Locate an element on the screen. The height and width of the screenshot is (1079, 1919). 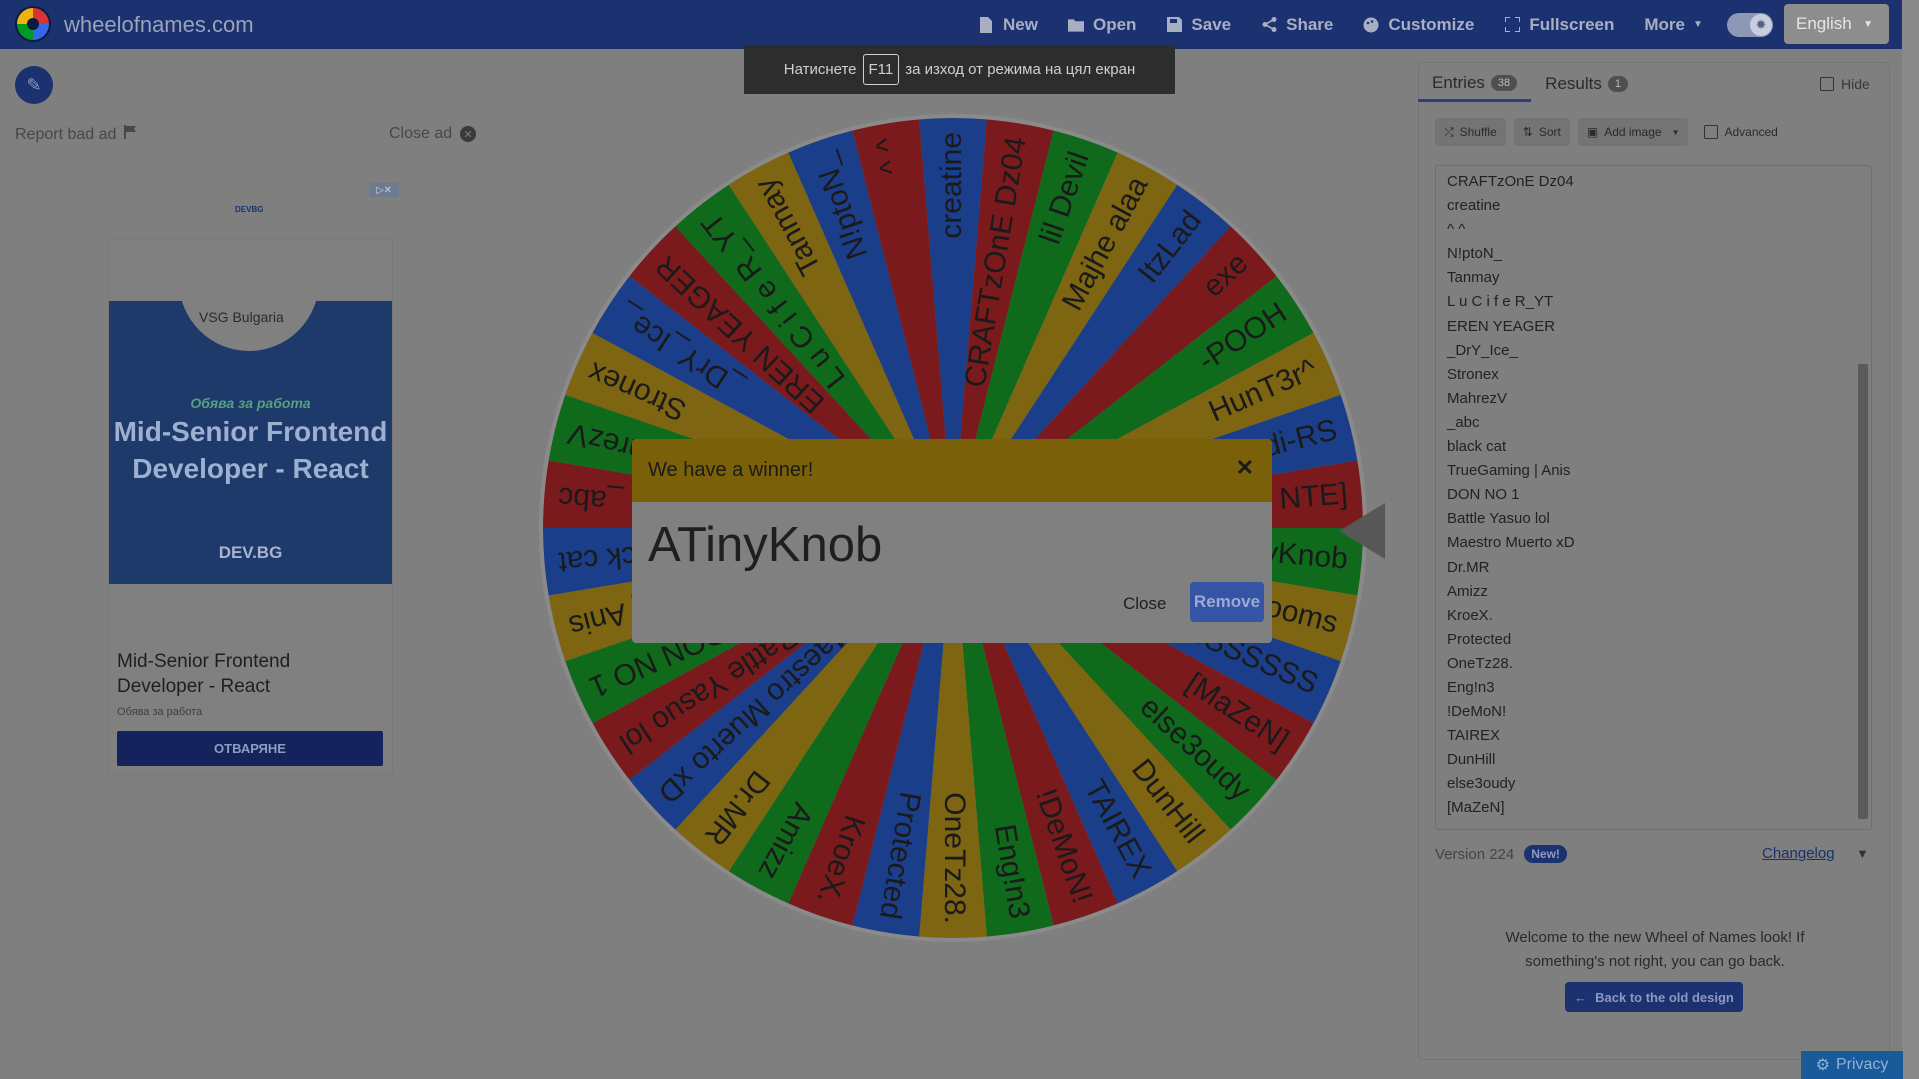
ad-title: Mid-Senior Frontend Developer - React is located at coordinates (247, 674).